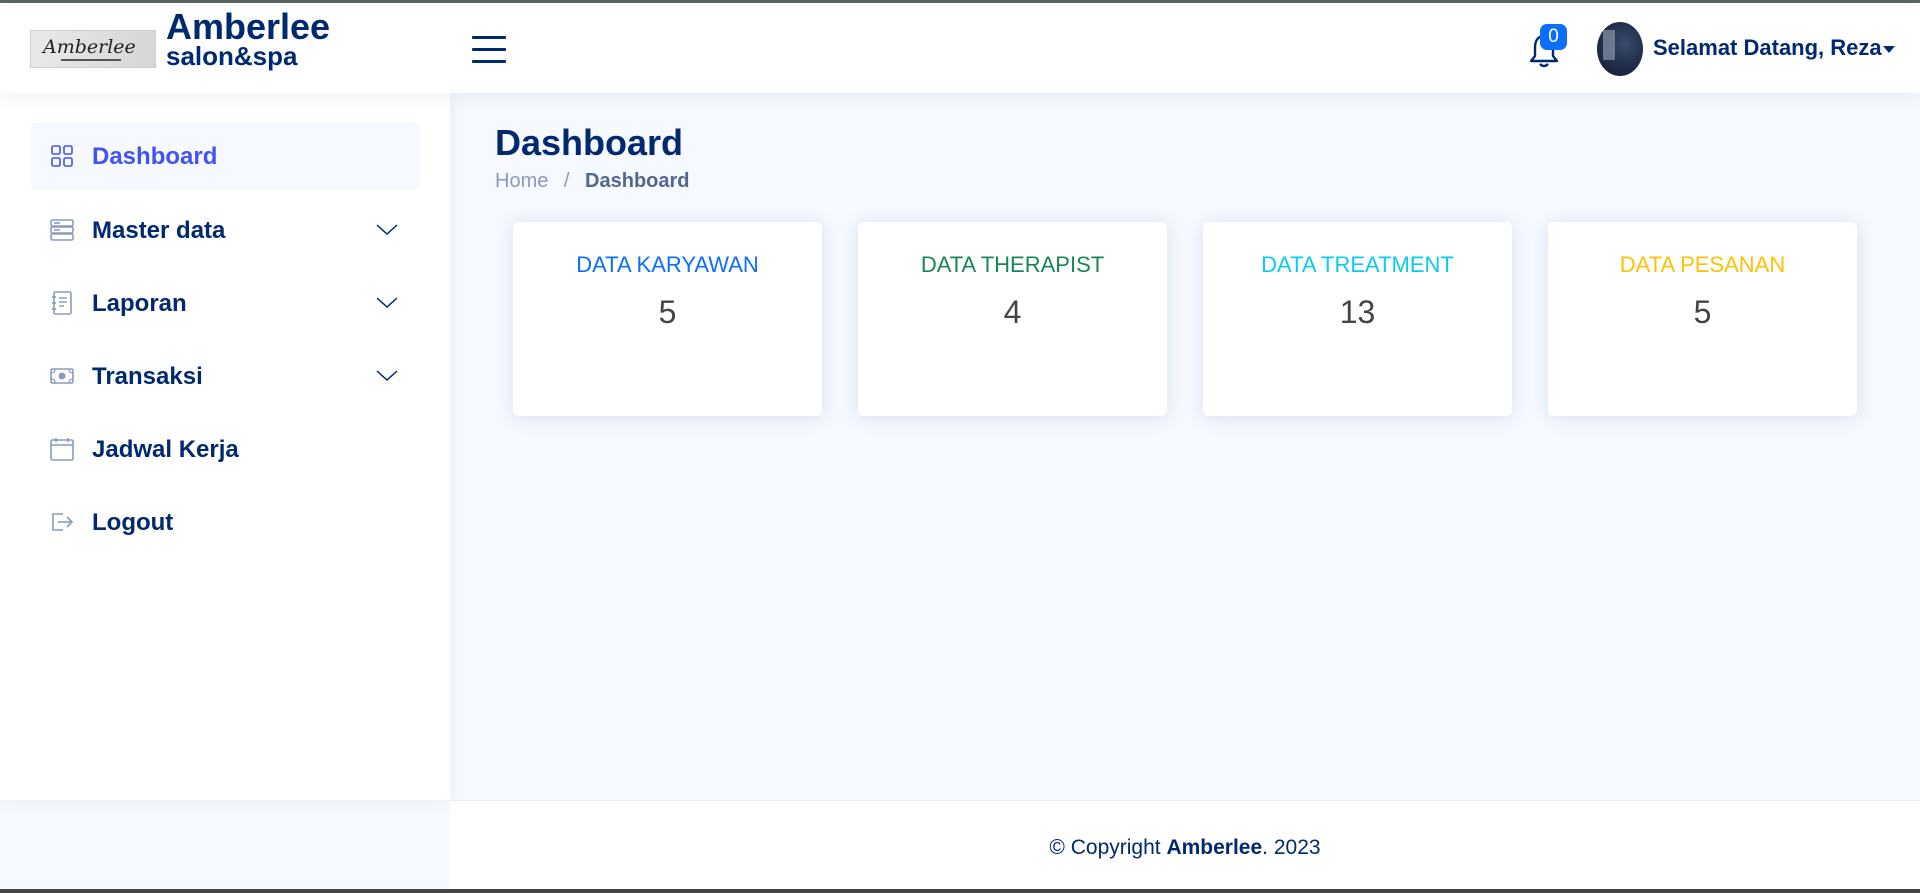 The width and height of the screenshot is (1920, 893). What do you see at coordinates (1214, 847) in the screenshot?
I see `copyright-brand: Amberlee` at bounding box center [1214, 847].